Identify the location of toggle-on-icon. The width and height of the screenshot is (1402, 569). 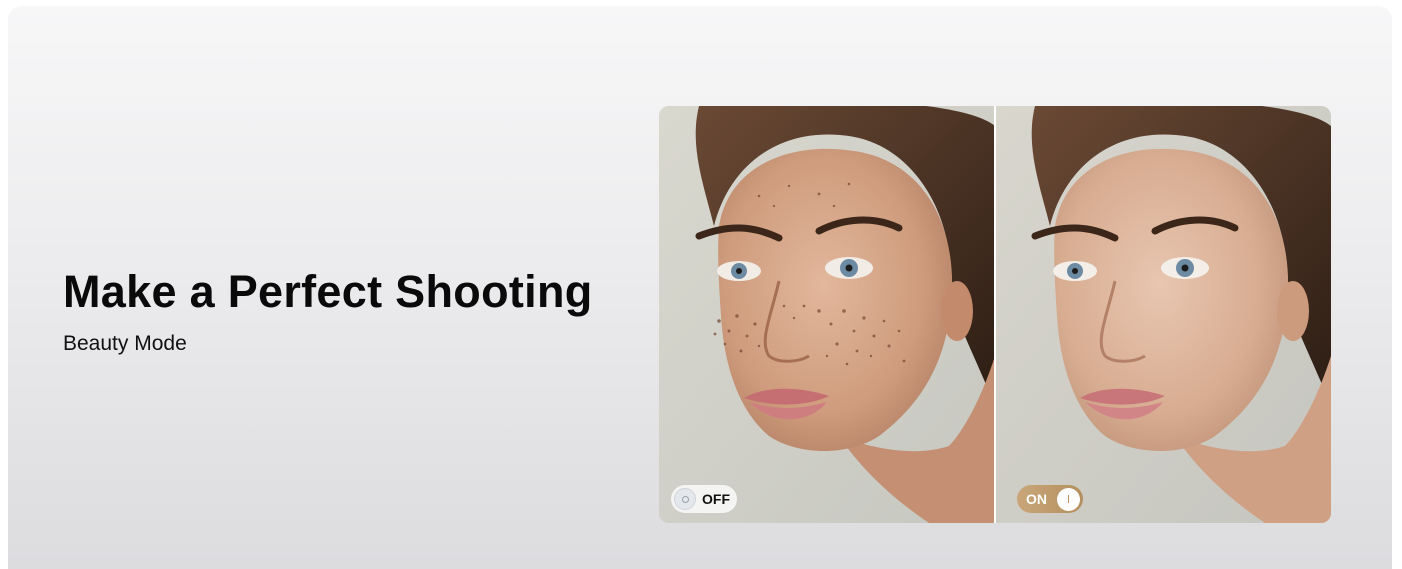
(1068, 499).